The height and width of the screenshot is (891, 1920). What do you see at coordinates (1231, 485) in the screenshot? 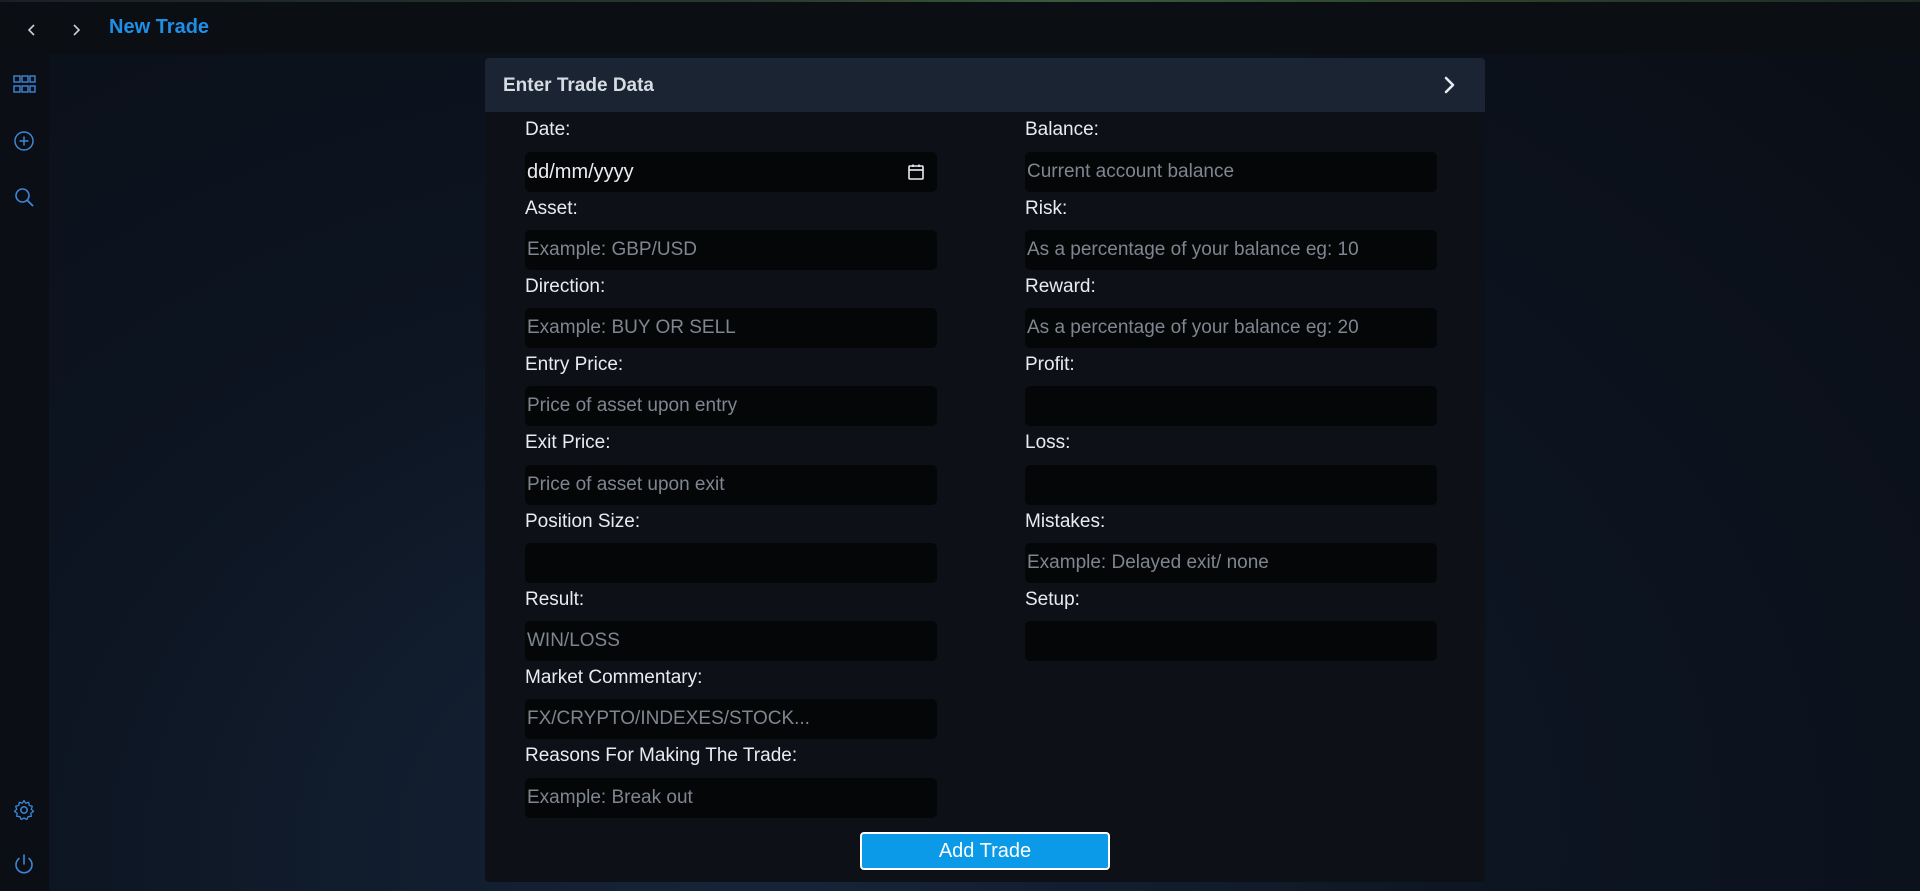
I see `loss-field` at bounding box center [1231, 485].